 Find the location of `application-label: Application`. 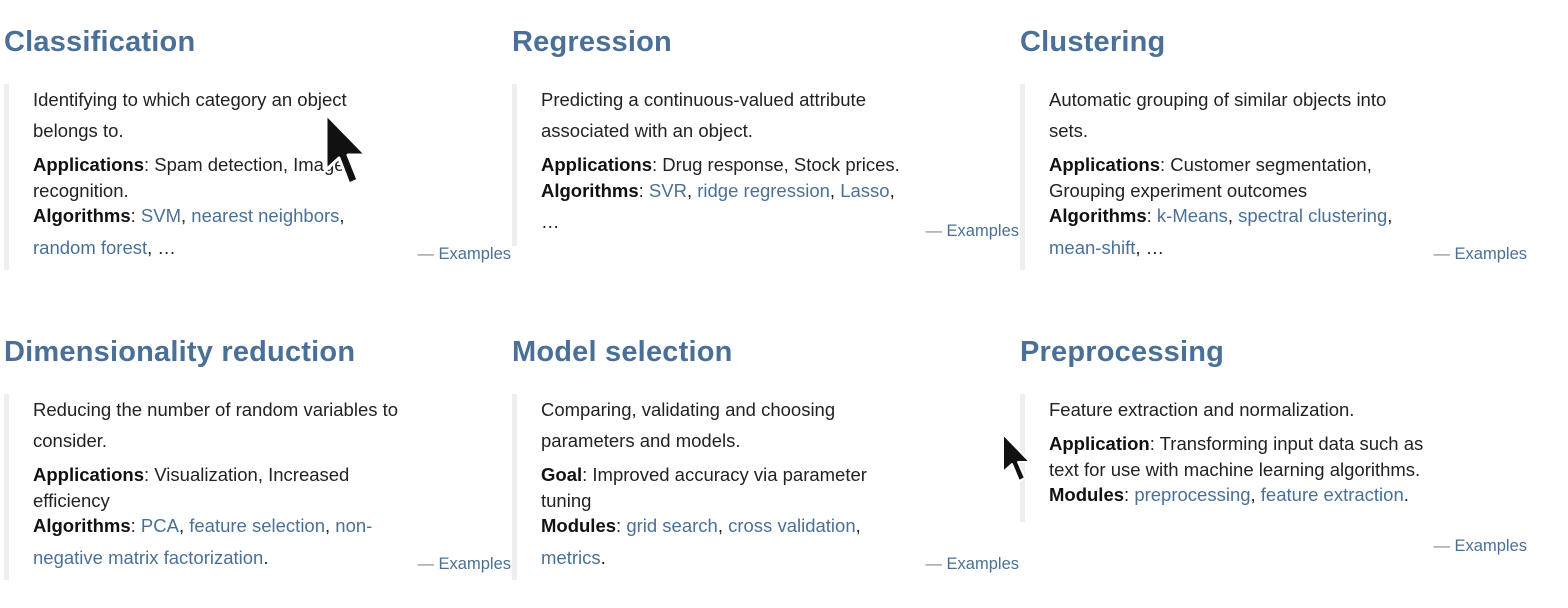

application-label: Application is located at coordinates (1099, 443).